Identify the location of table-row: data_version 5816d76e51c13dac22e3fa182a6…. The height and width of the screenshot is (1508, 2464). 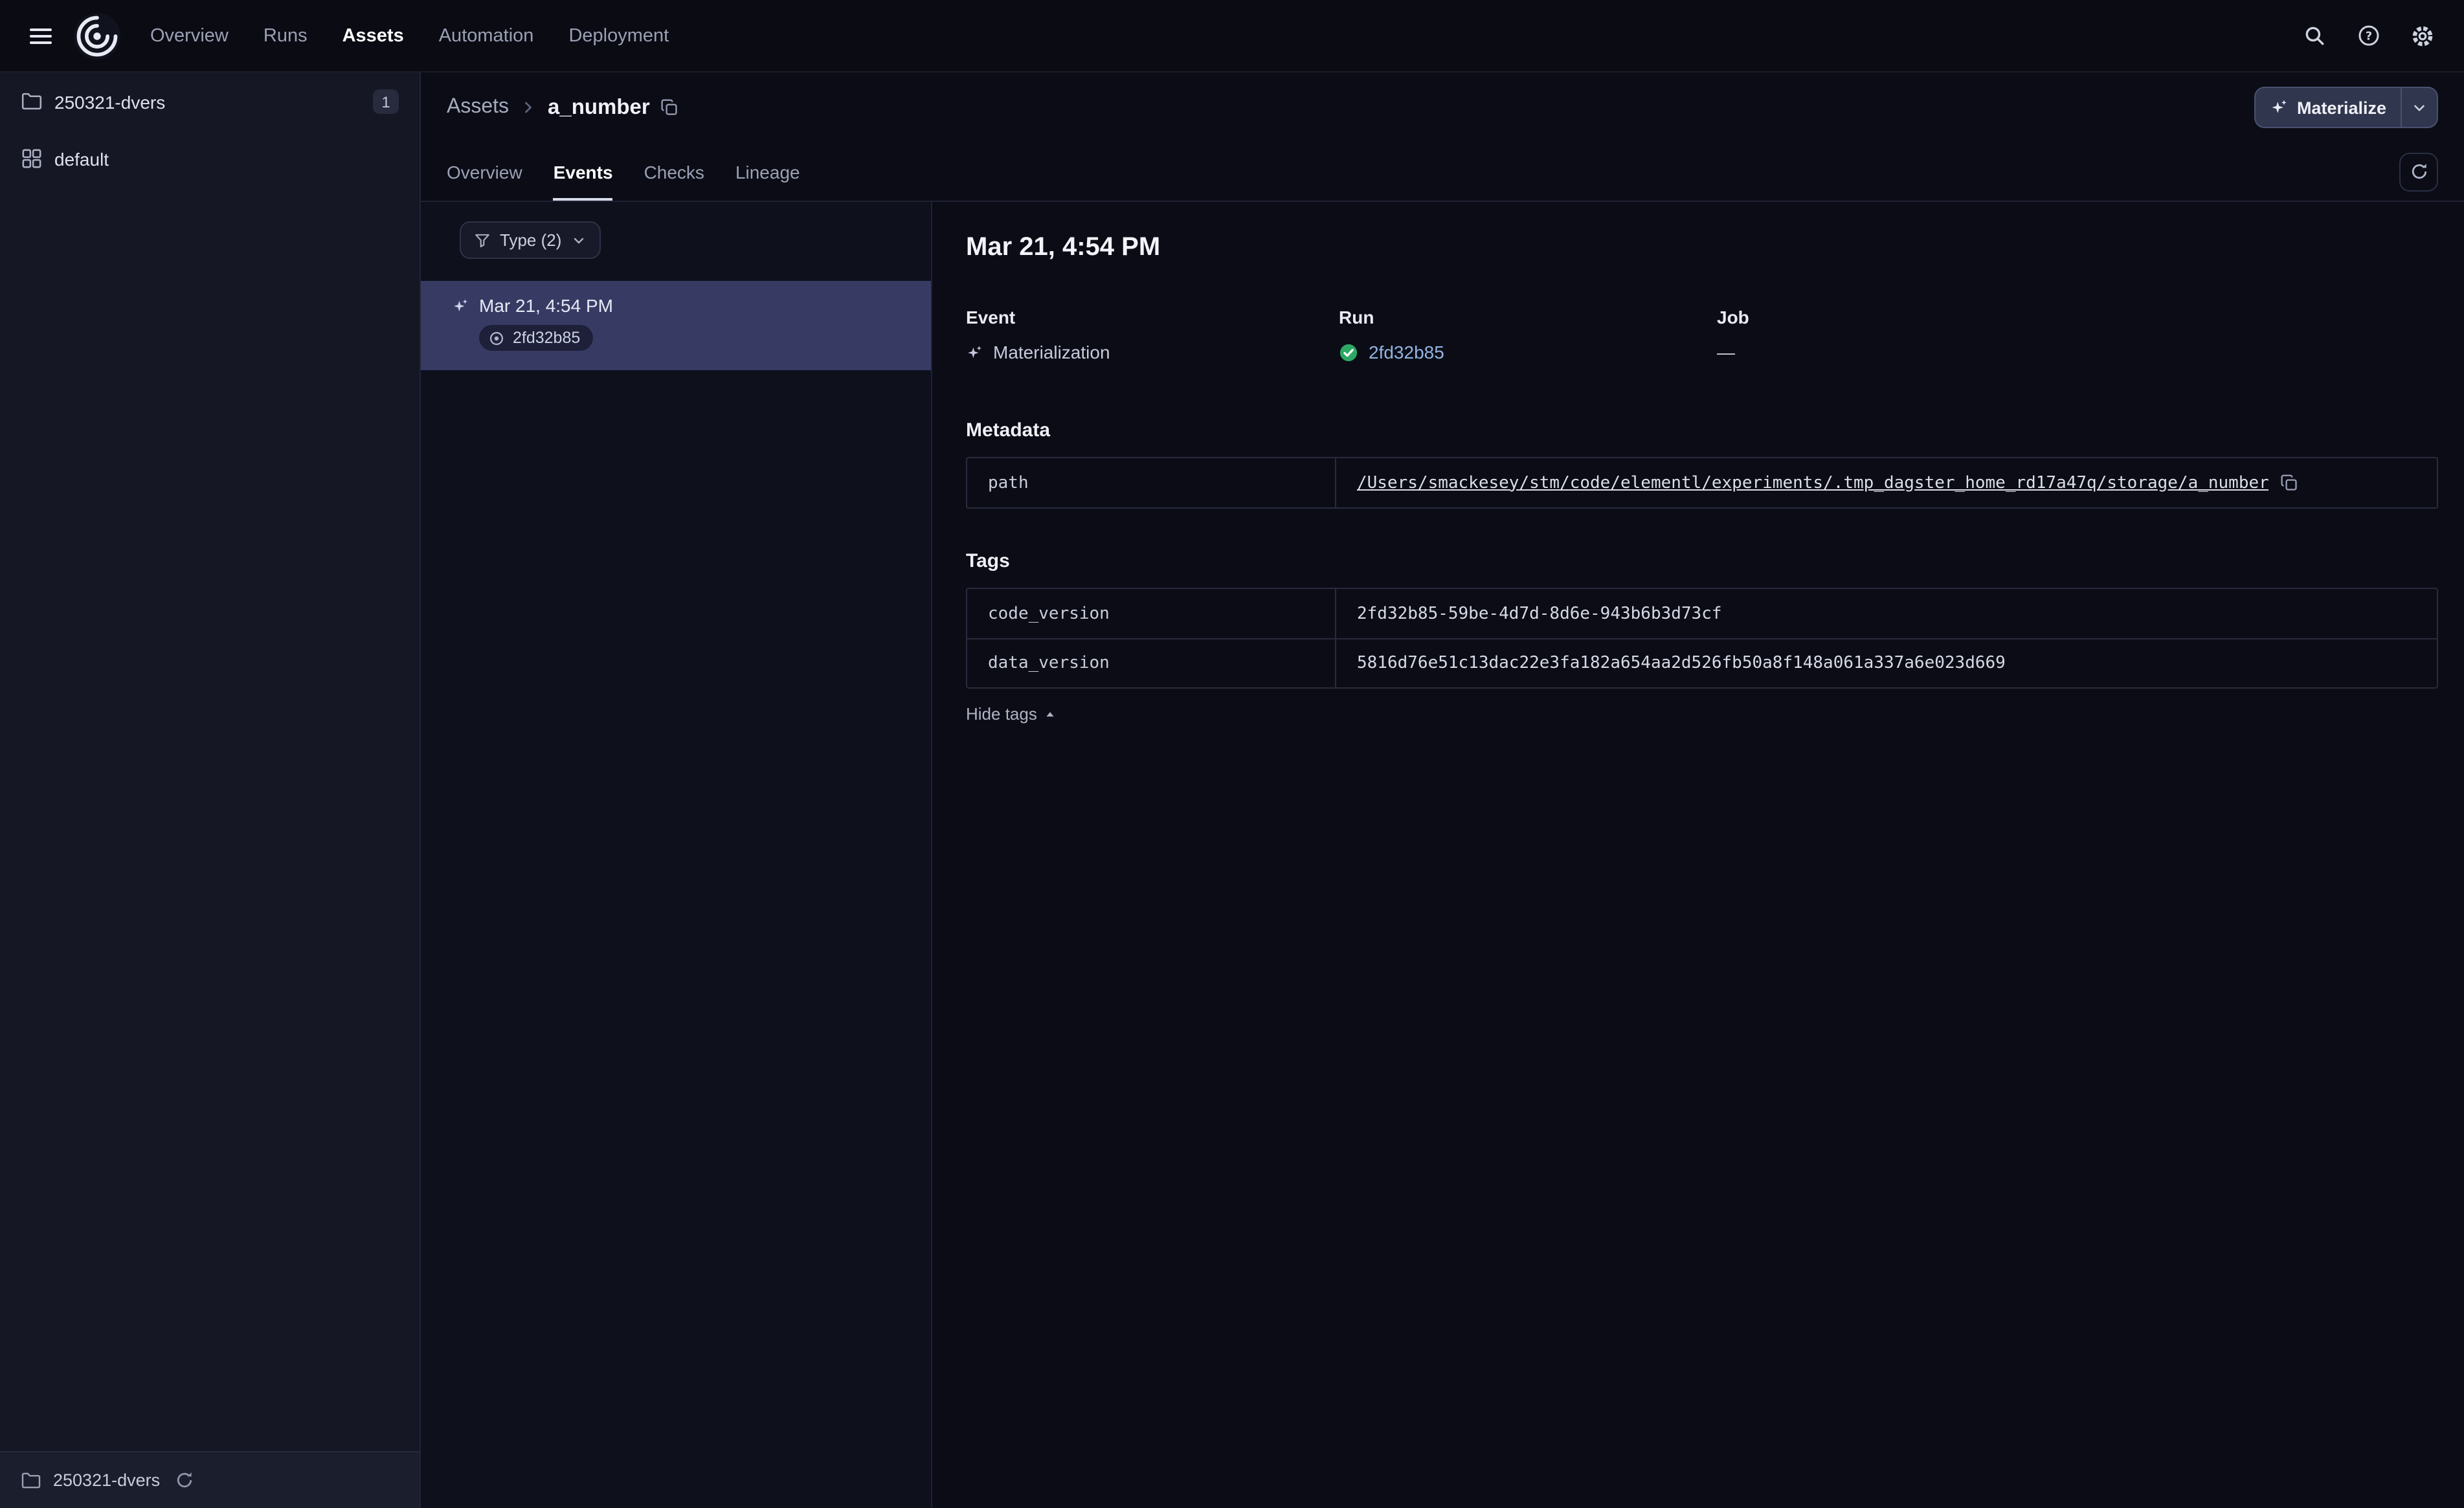
(1702, 662).